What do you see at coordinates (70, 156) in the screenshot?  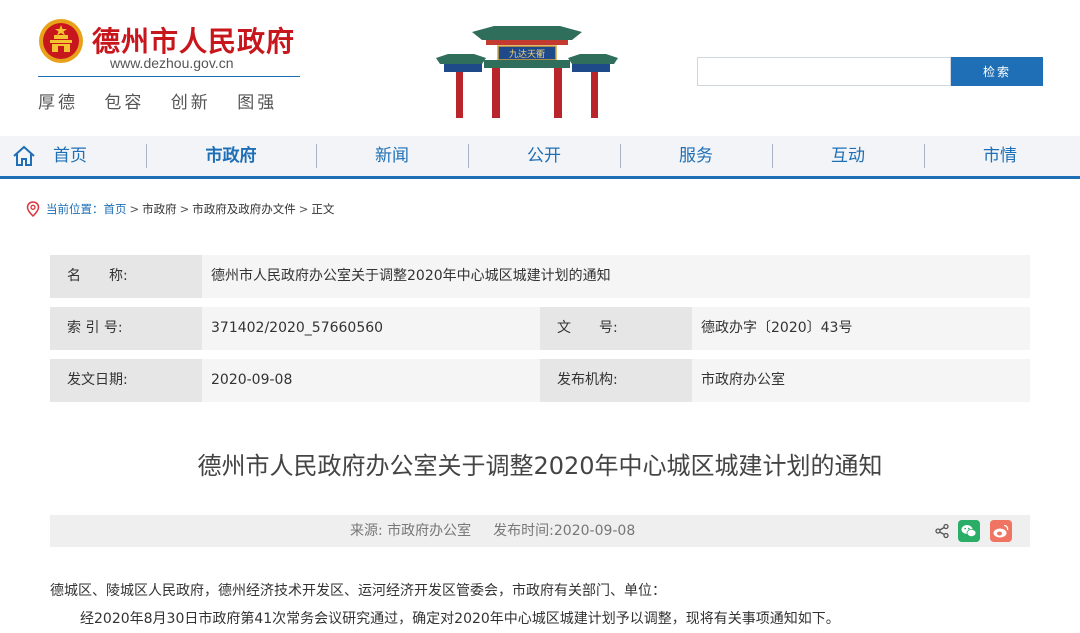 I see `nav-item-home: 首页` at bounding box center [70, 156].